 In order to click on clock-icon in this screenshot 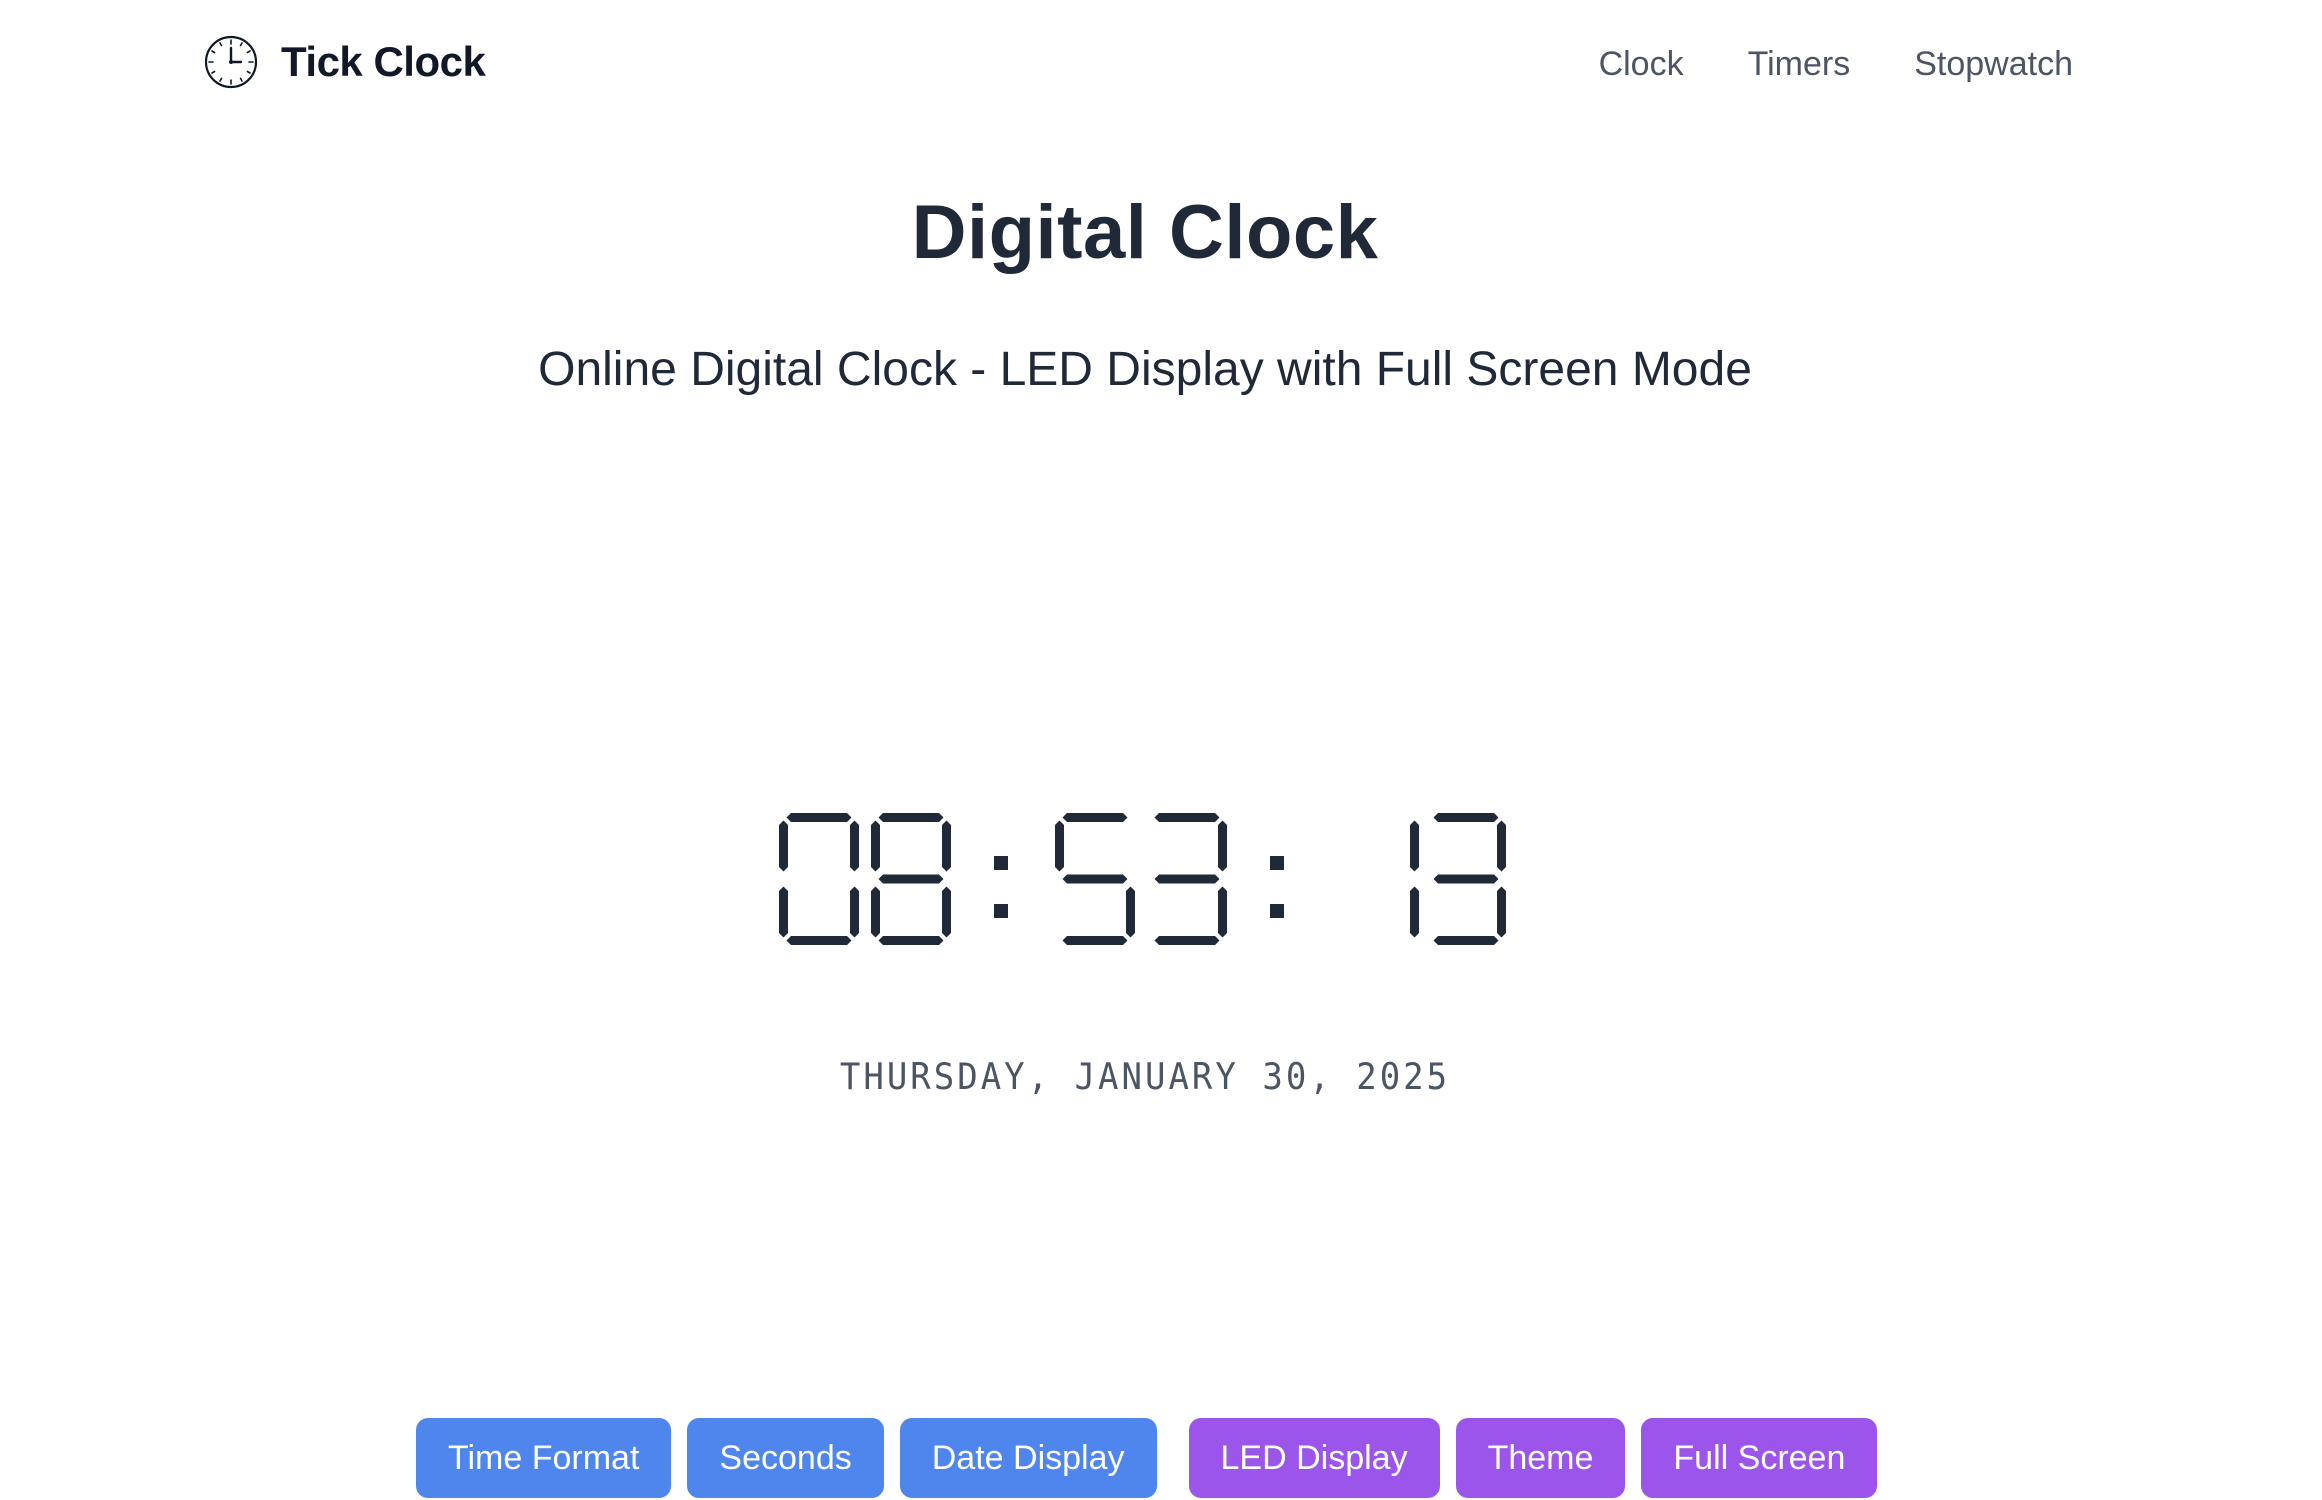, I will do `click(231, 62)`.